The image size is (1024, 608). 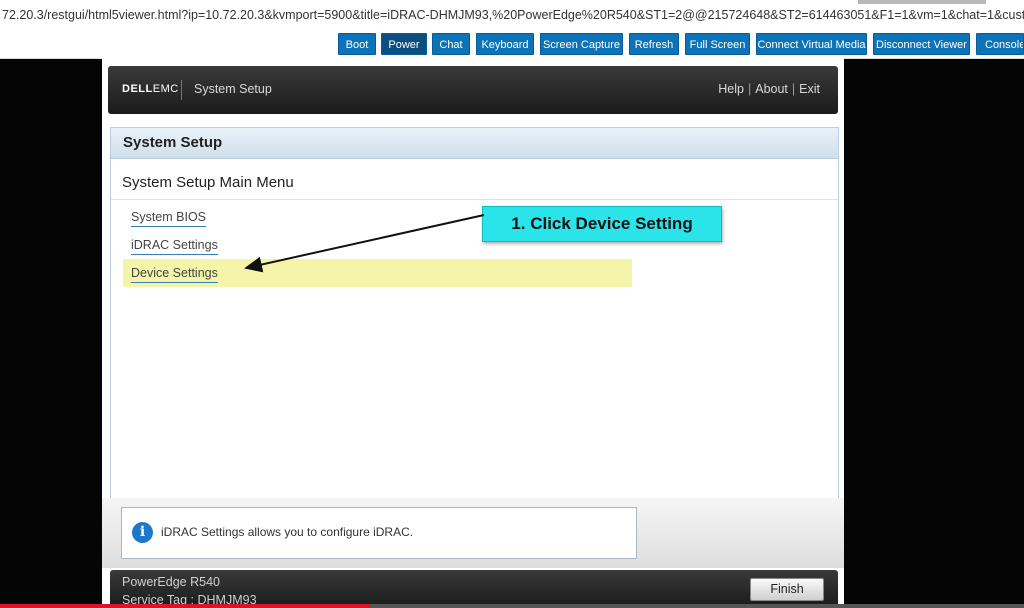 What do you see at coordinates (142, 532) in the screenshot?
I see `info-icon: i` at bounding box center [142, 532].